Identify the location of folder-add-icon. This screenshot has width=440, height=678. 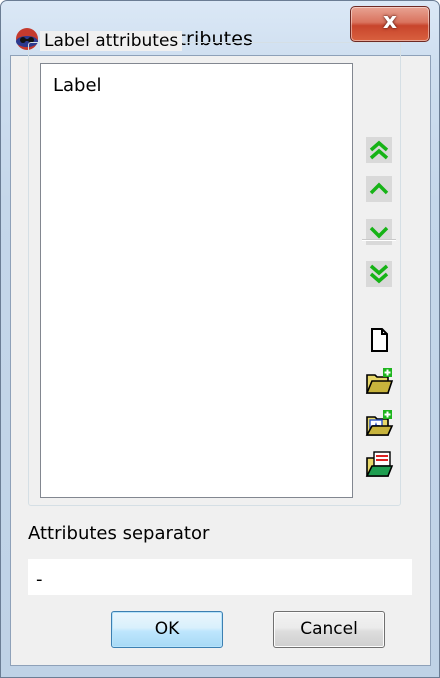
(379, 381).